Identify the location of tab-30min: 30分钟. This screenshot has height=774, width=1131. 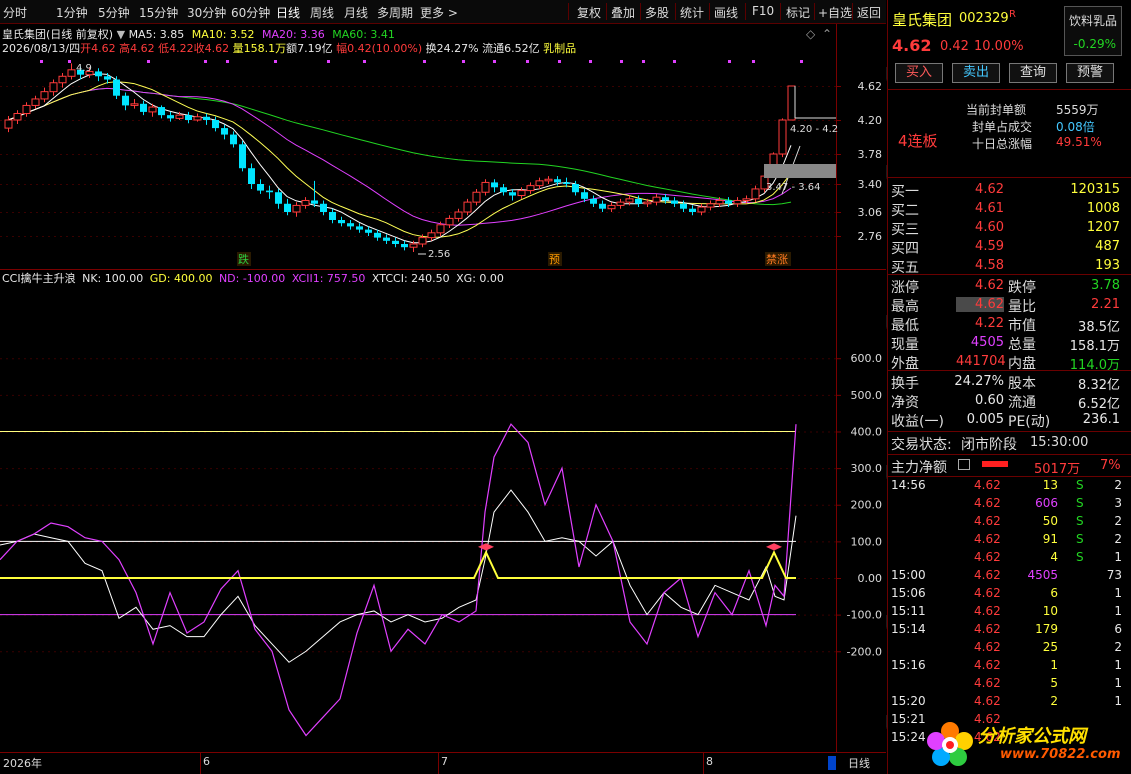
(206, 12).